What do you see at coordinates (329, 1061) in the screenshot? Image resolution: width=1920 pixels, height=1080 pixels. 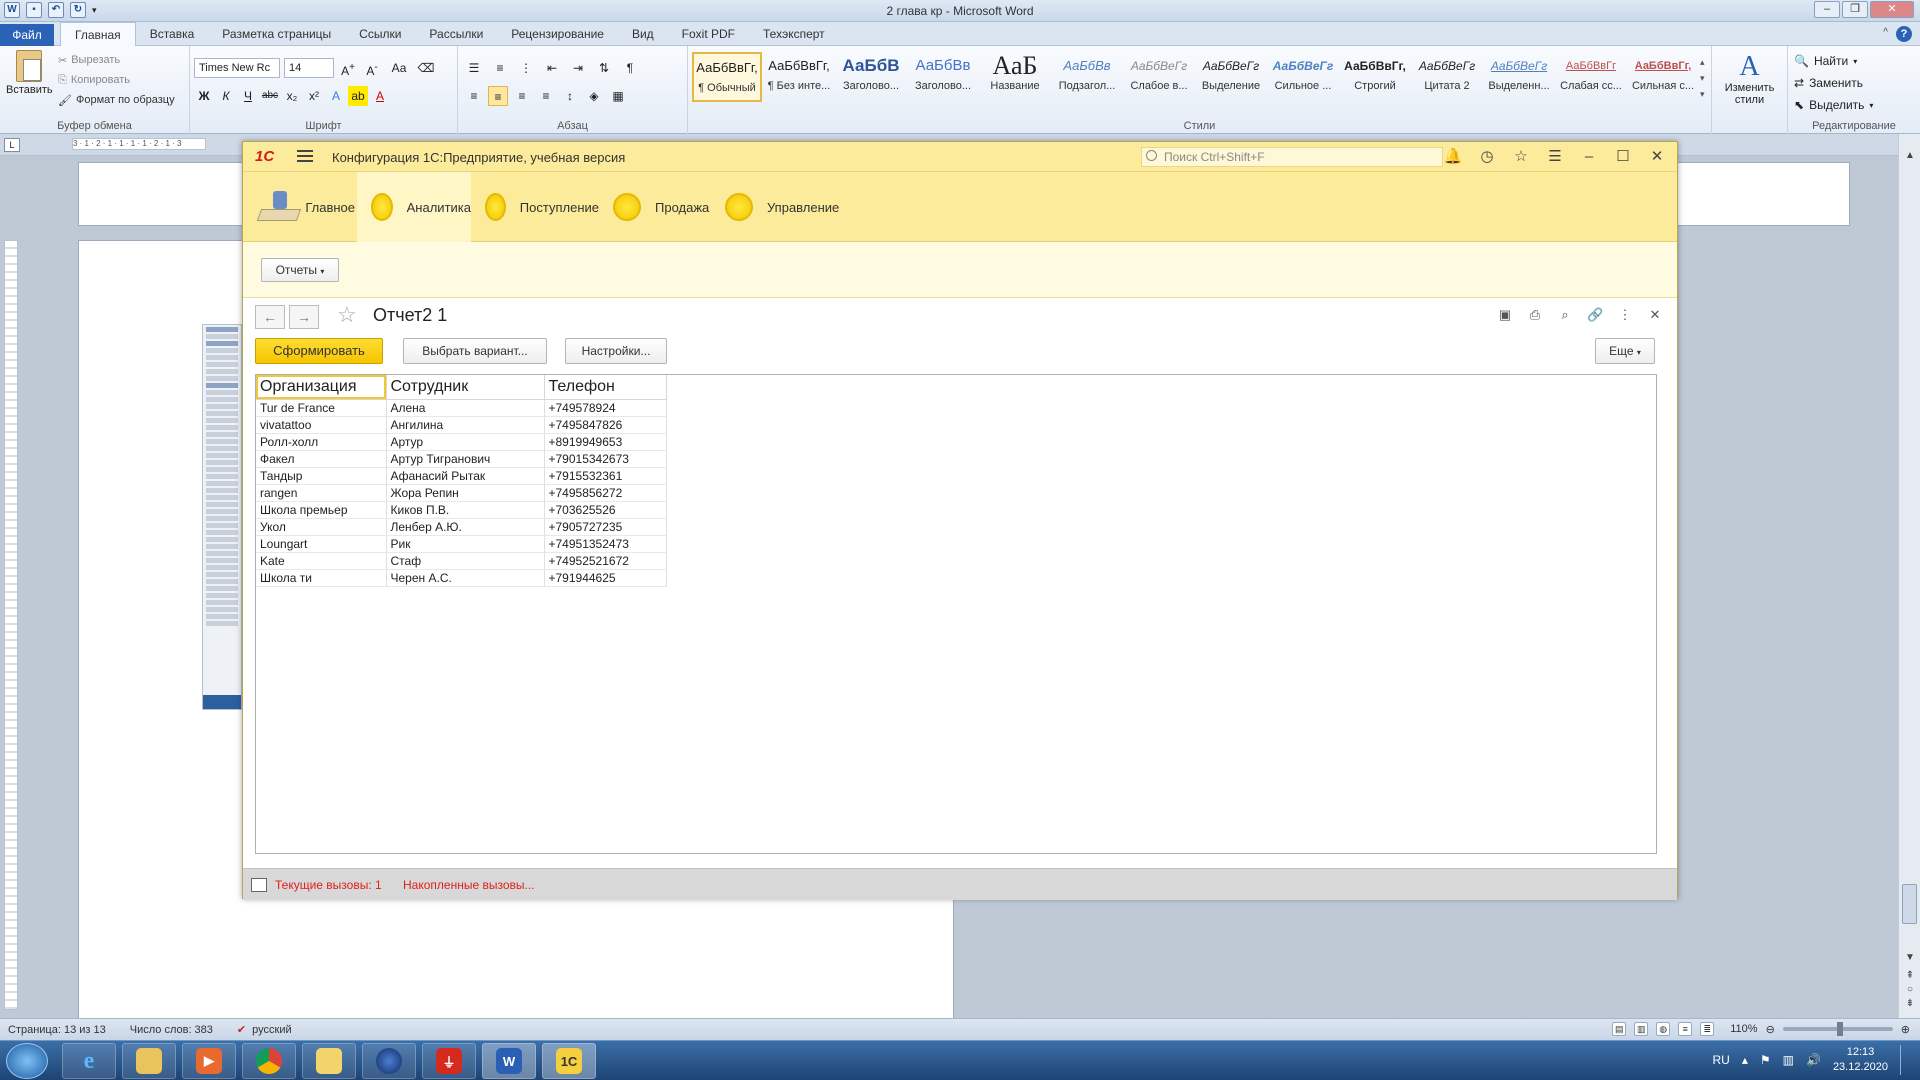 I see `taskbar-folder-icon` at bounding box center [329, 1061].